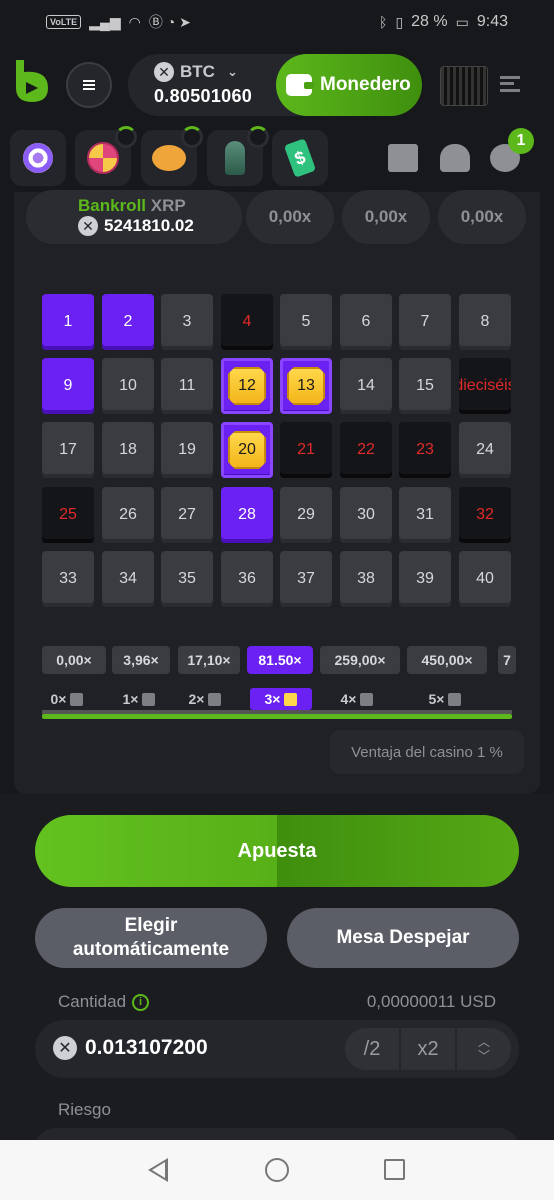 The image size is (554, 1200). Describe the element at coordinates (372, 1049) in the screenshot. I see `halve-button: /2` at that location.